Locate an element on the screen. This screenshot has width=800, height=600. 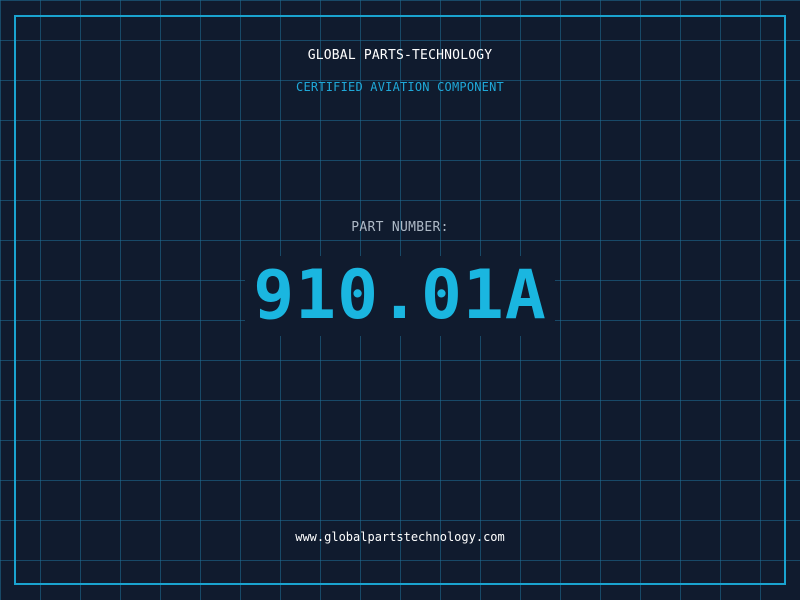
company-name: GLOBAL PARTS-TECHNOLOGY is located at coordinates (400, 55).